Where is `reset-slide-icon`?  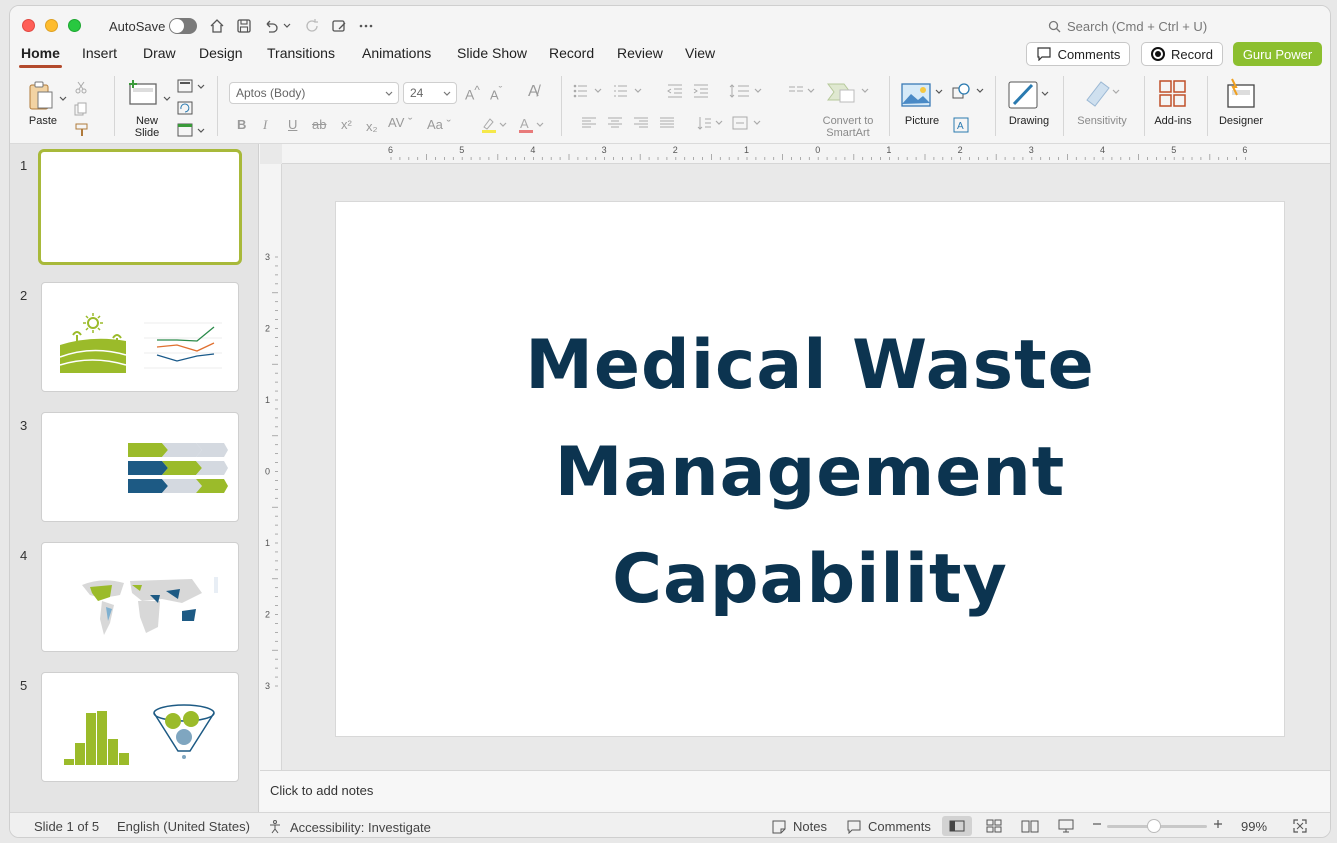
reset-slide-icon is located at coordinates (186, 109).